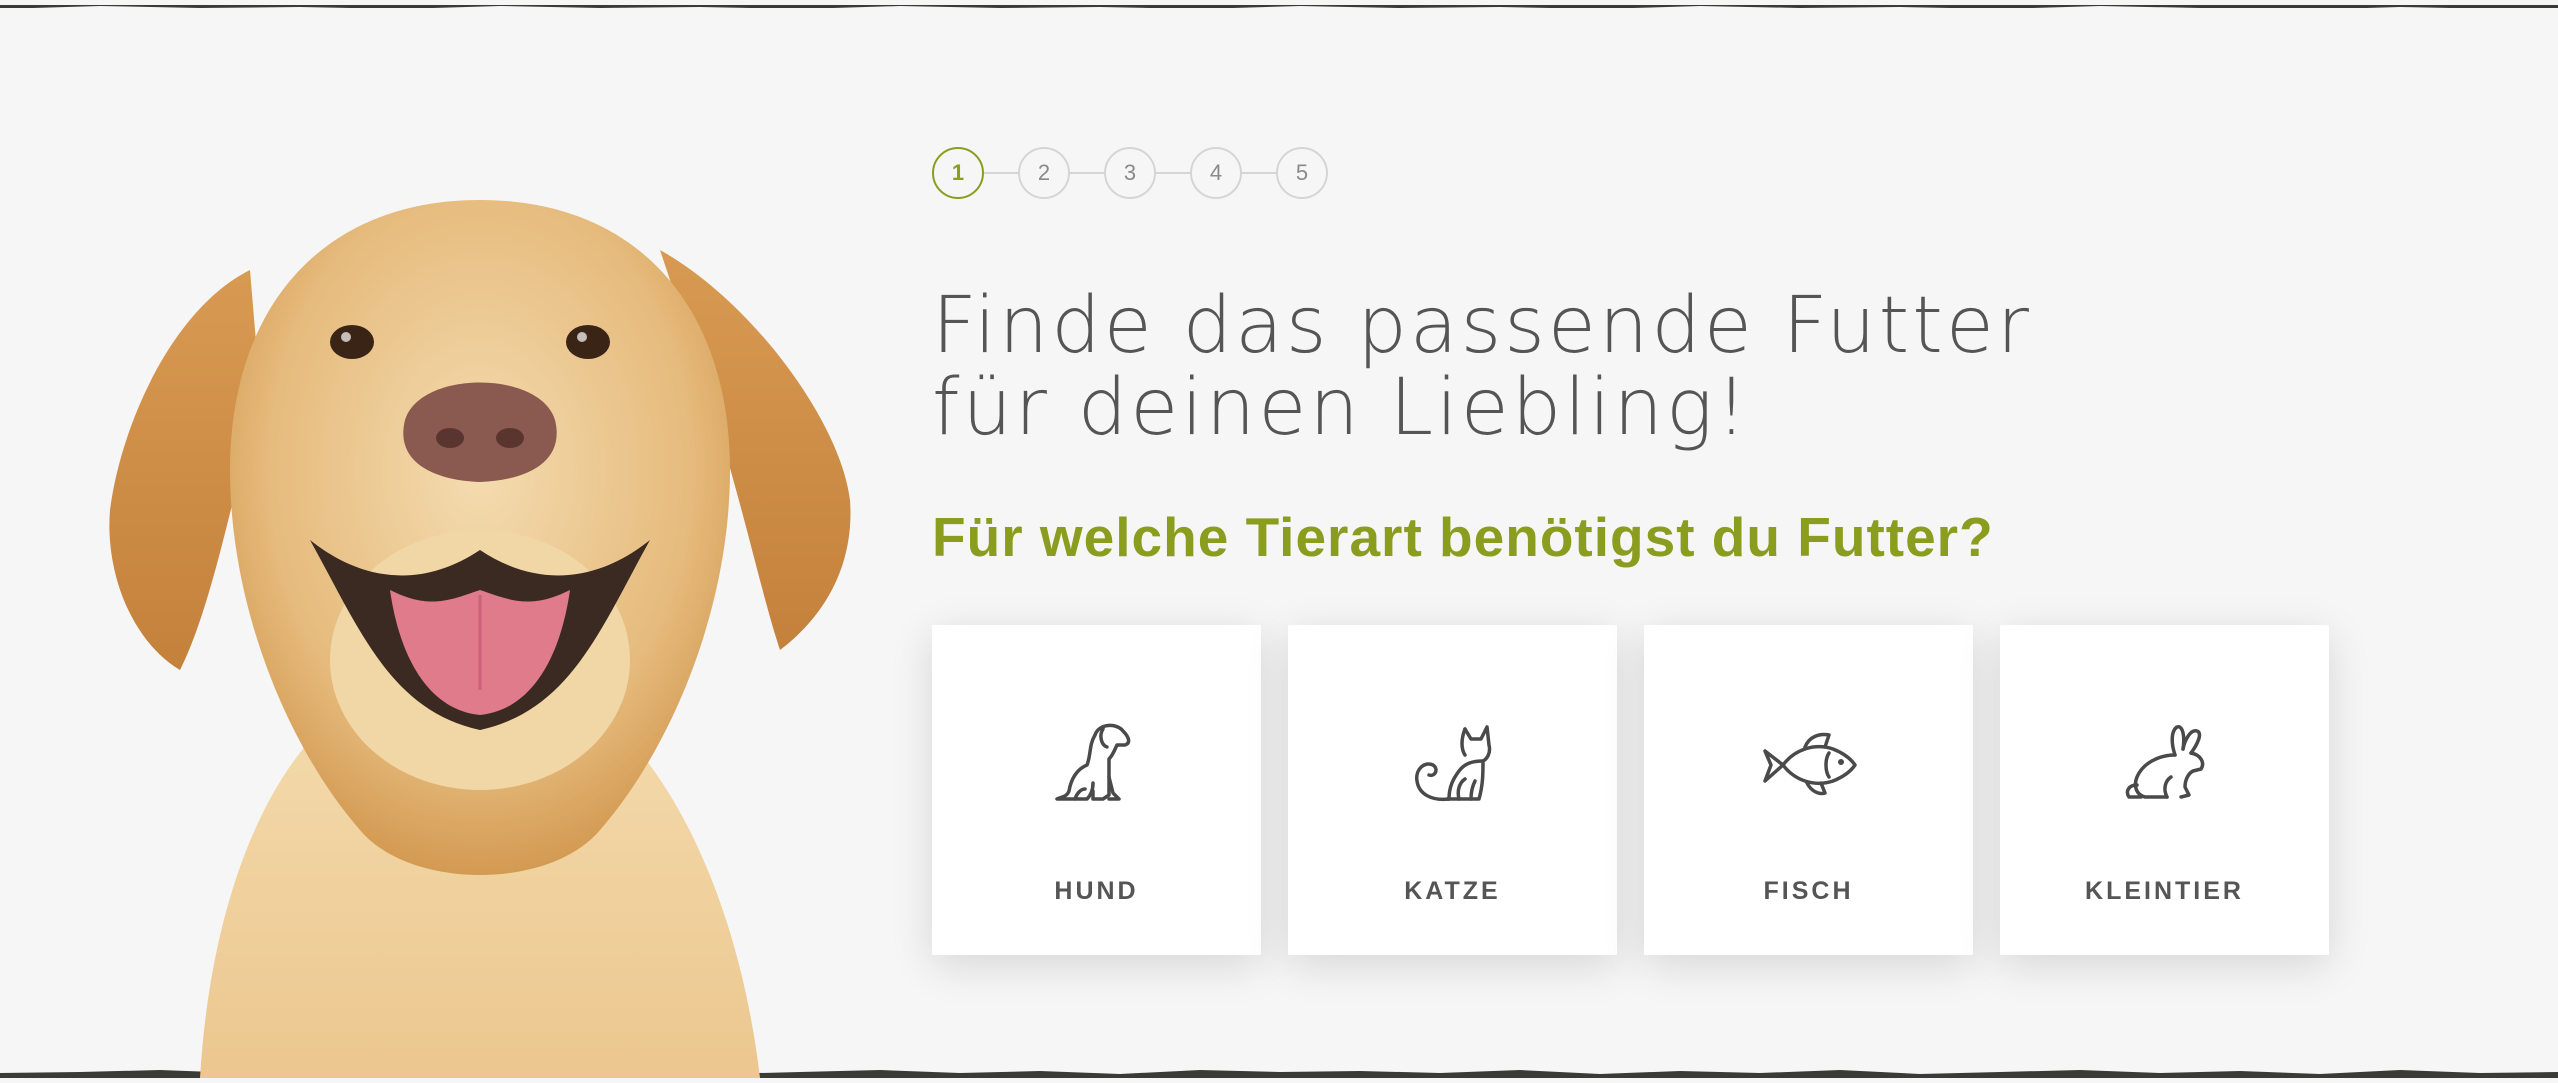  Describe the element at coordinates (1216, 173) in the screenshot. I see `step-4: 4` at that location.